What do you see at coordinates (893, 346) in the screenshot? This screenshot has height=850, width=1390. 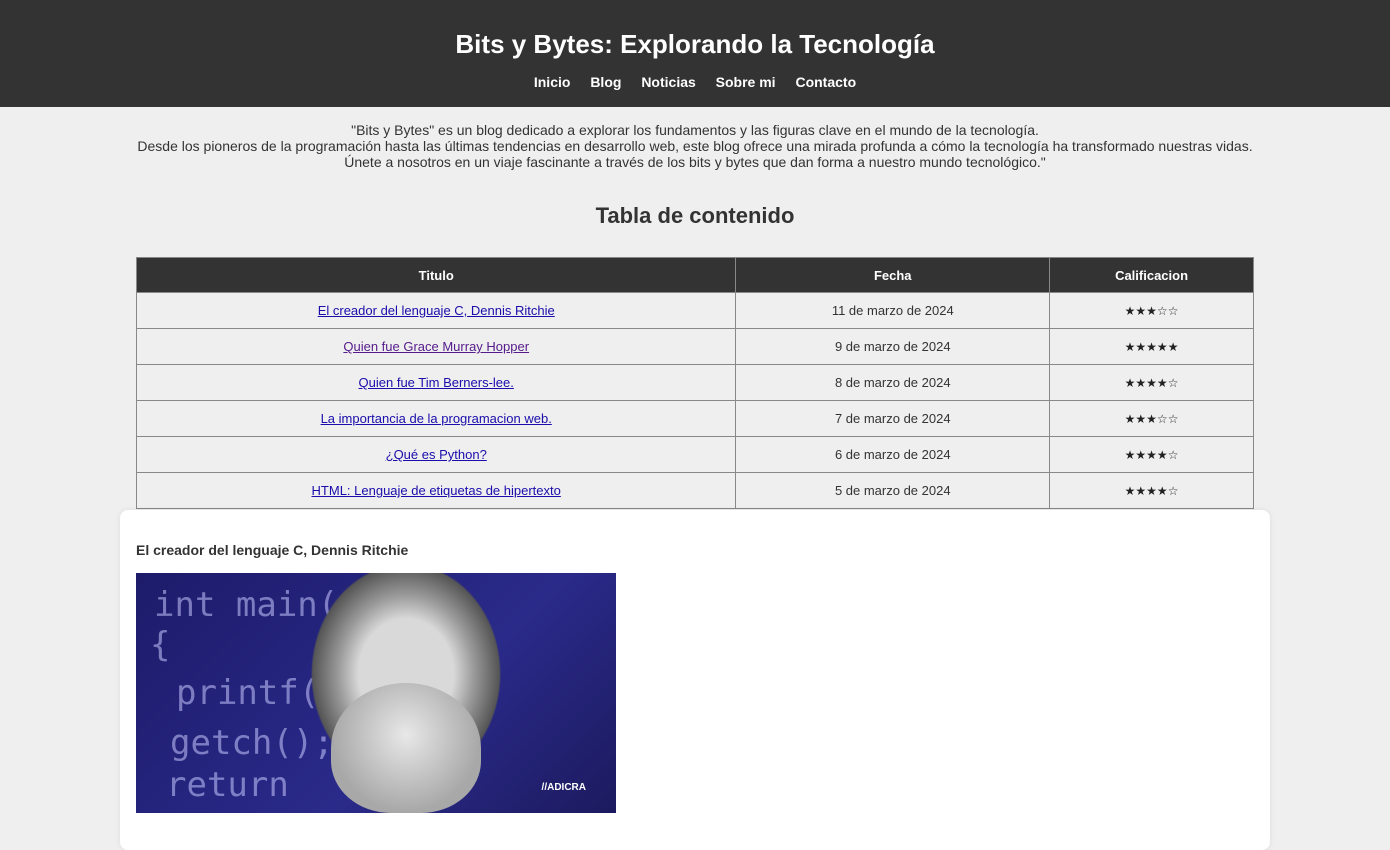 I see `article-date: 9 de marzo de 2024` at bounding box center [893, 346].